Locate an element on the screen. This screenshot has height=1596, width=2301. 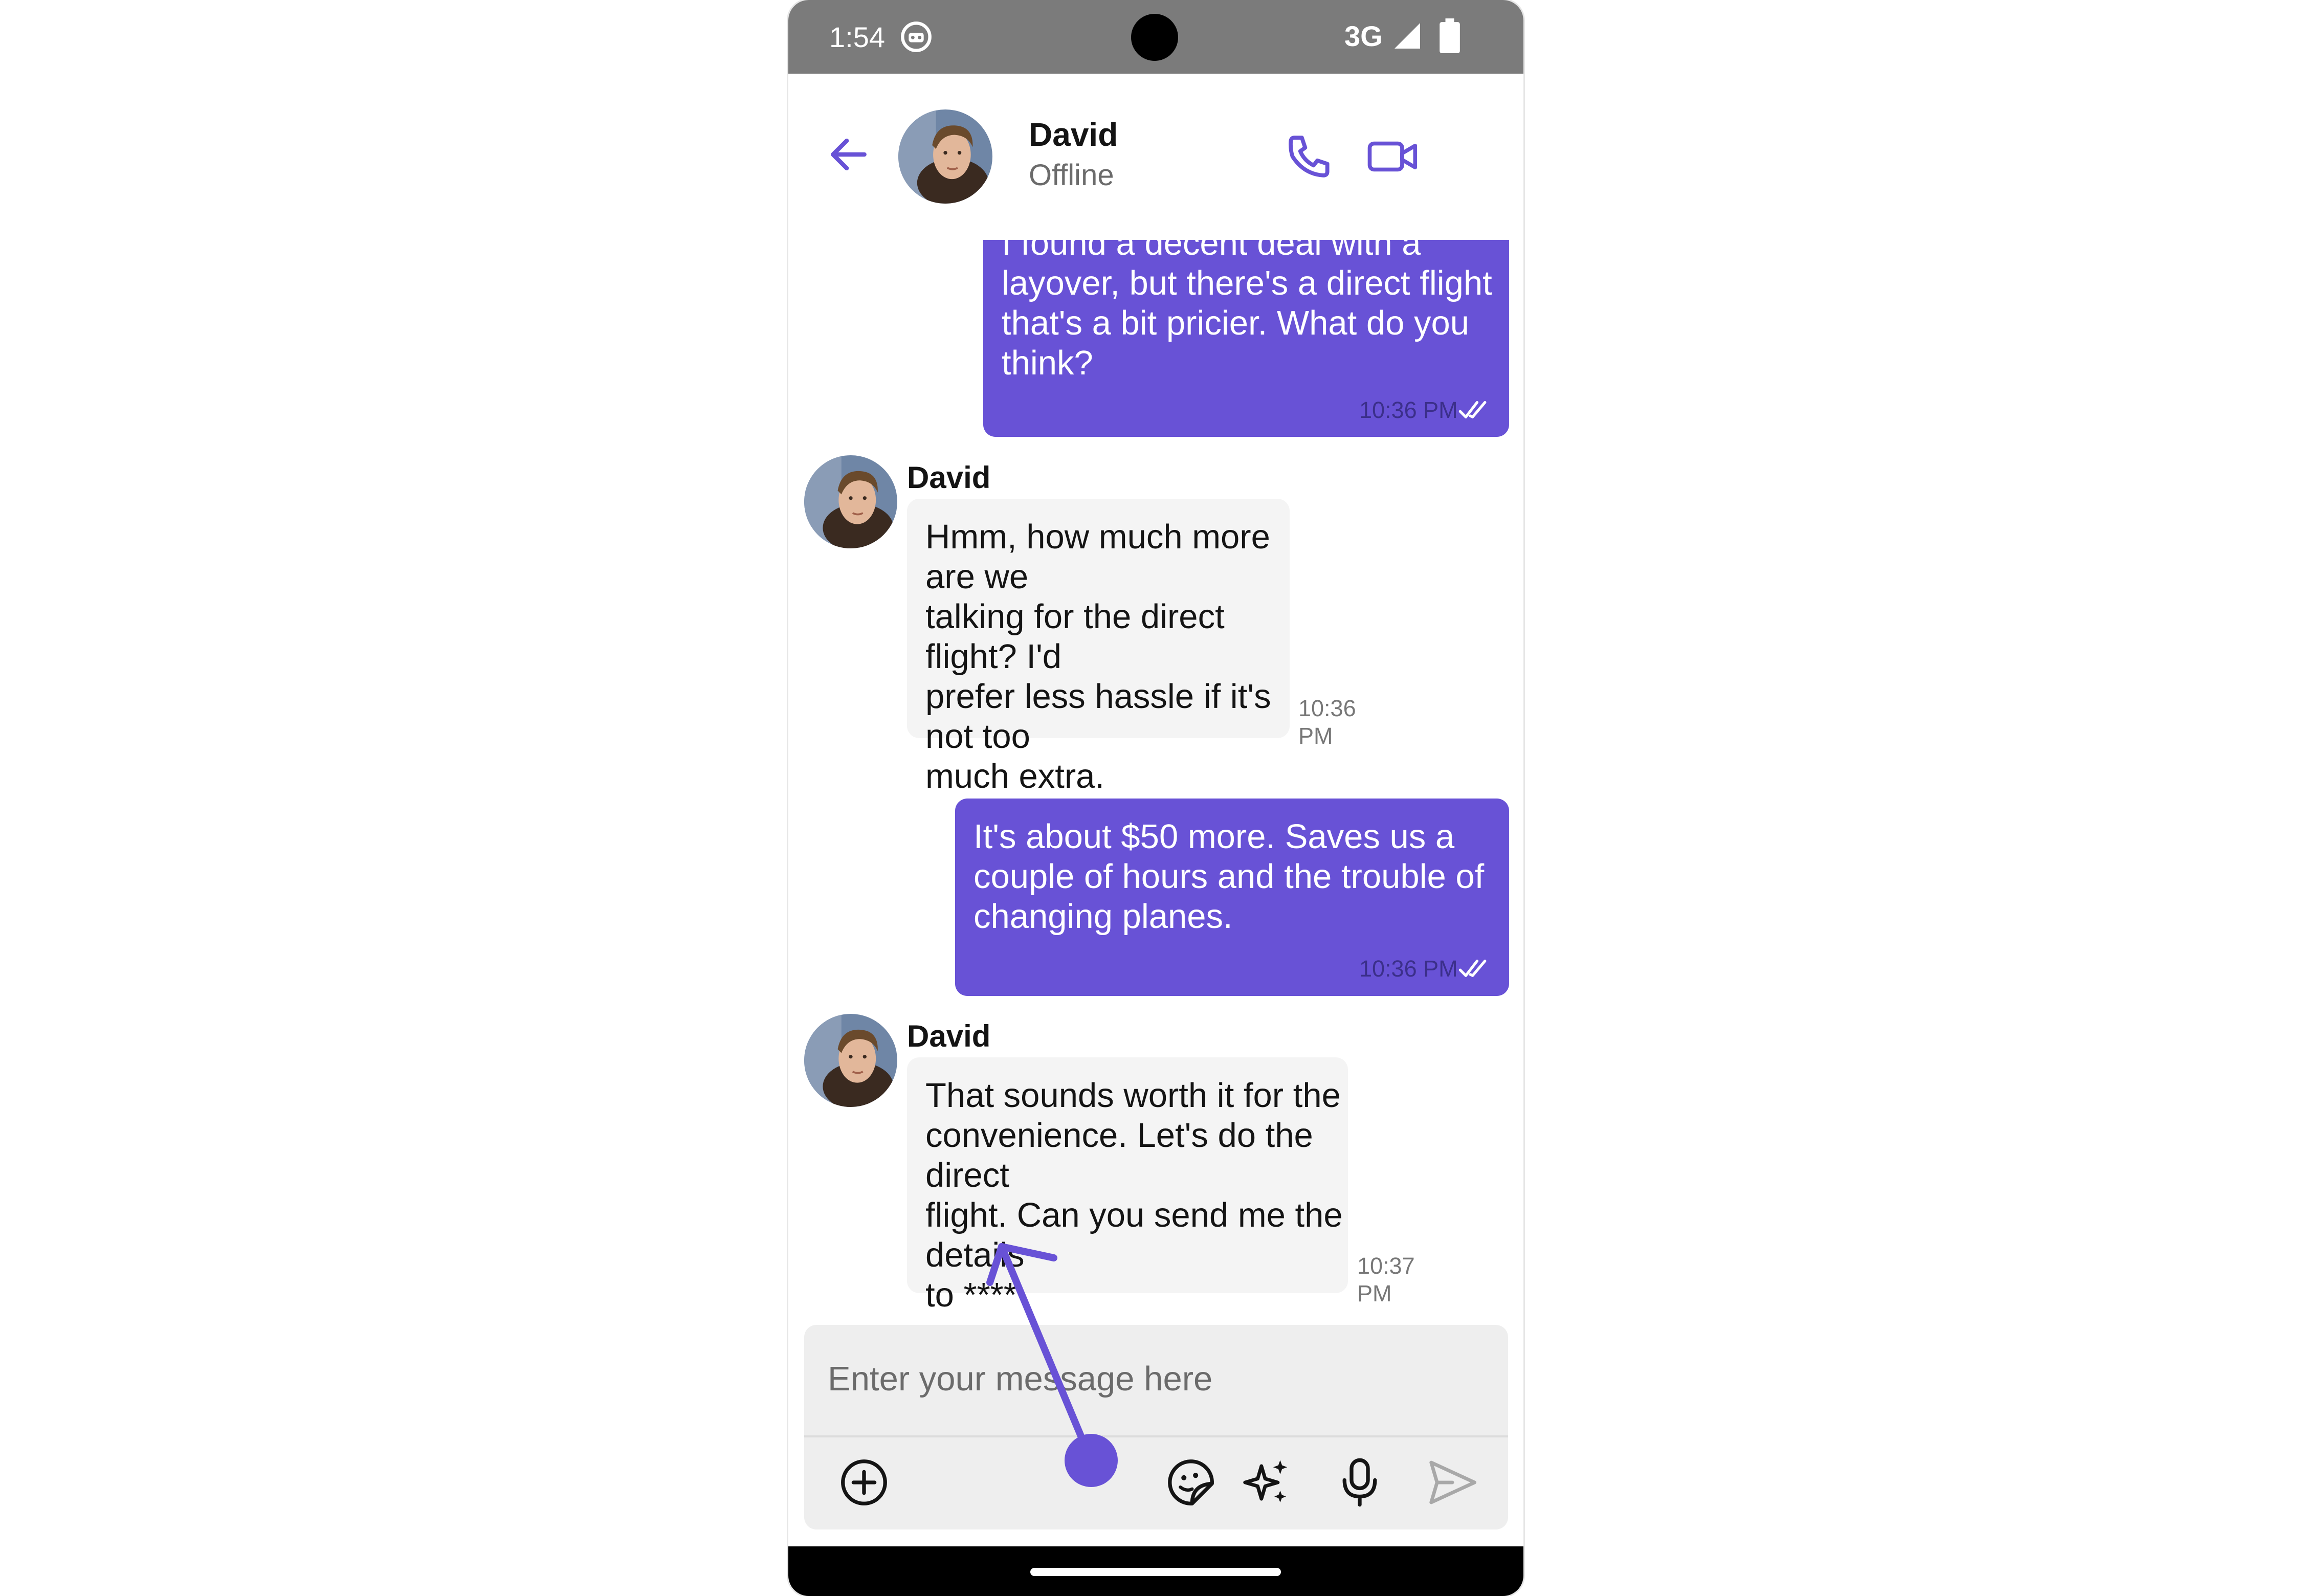
contact-status: Offline is located at coordinates (1071, 175).